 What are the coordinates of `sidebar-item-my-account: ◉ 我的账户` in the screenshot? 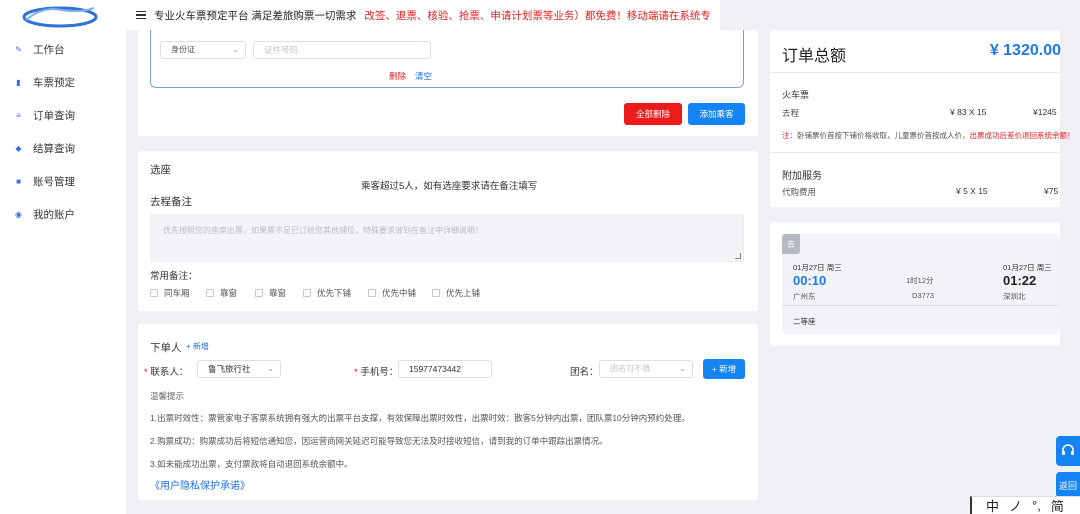 It's located at (44, 214).